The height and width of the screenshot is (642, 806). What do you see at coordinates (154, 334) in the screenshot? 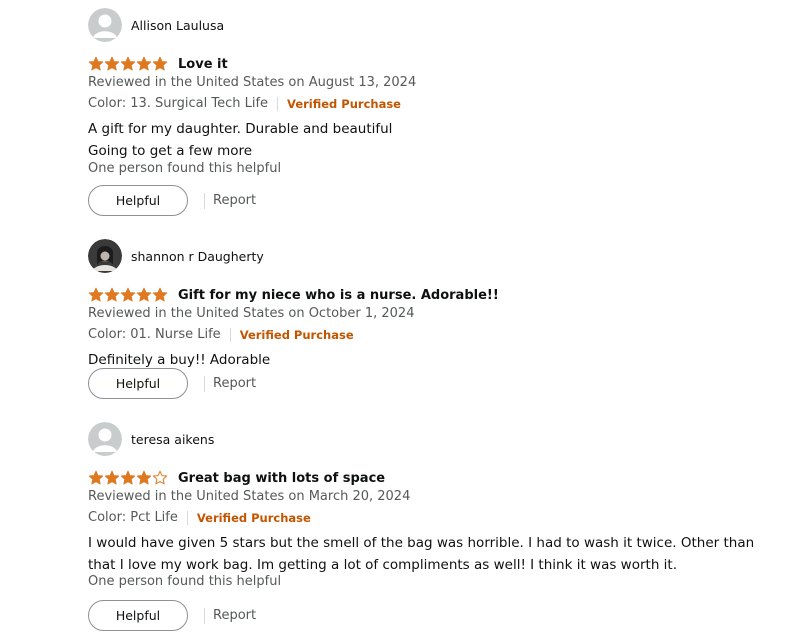
I see `product-variant: Color: 01. Nurse Life` at bounding box center [154, 334].